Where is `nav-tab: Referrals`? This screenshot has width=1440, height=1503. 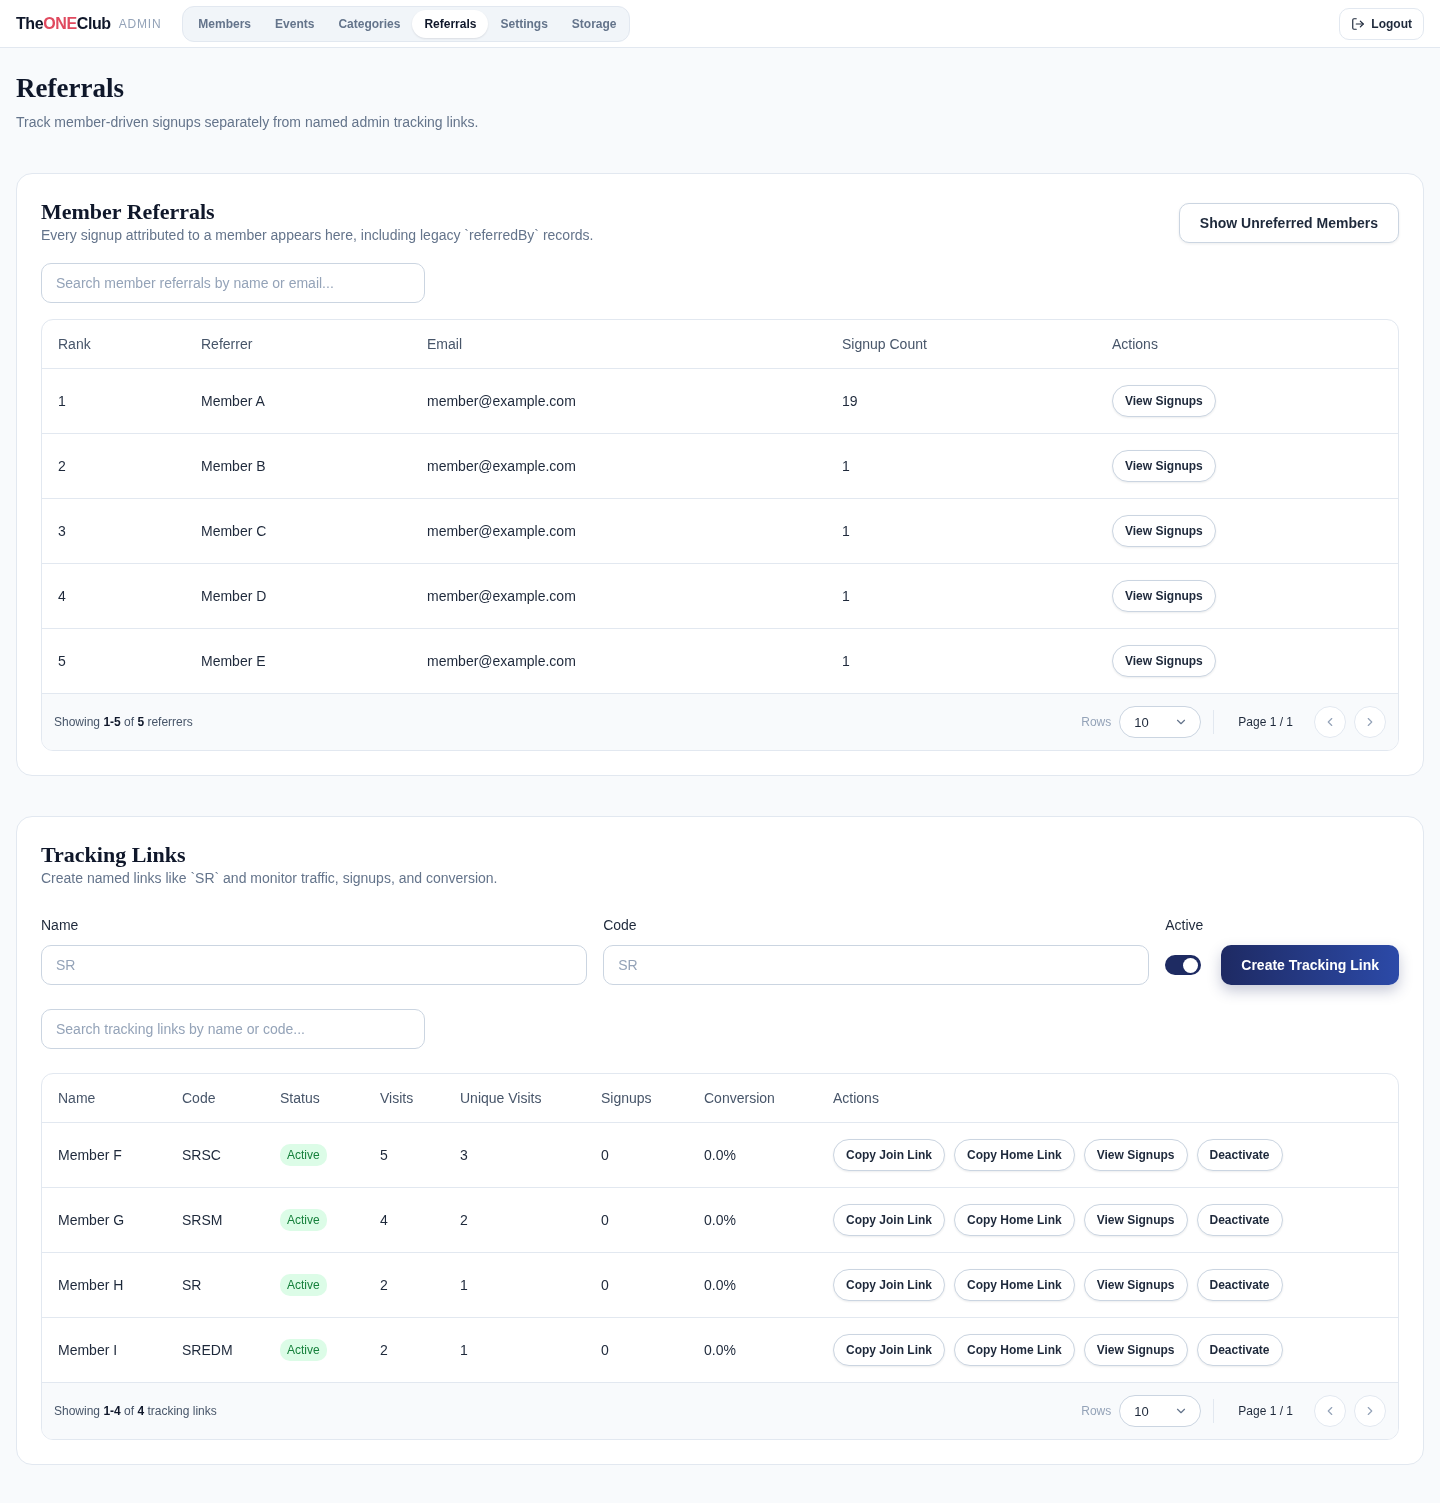
nav-tab: Referrals is located at coordinates (450, 23).